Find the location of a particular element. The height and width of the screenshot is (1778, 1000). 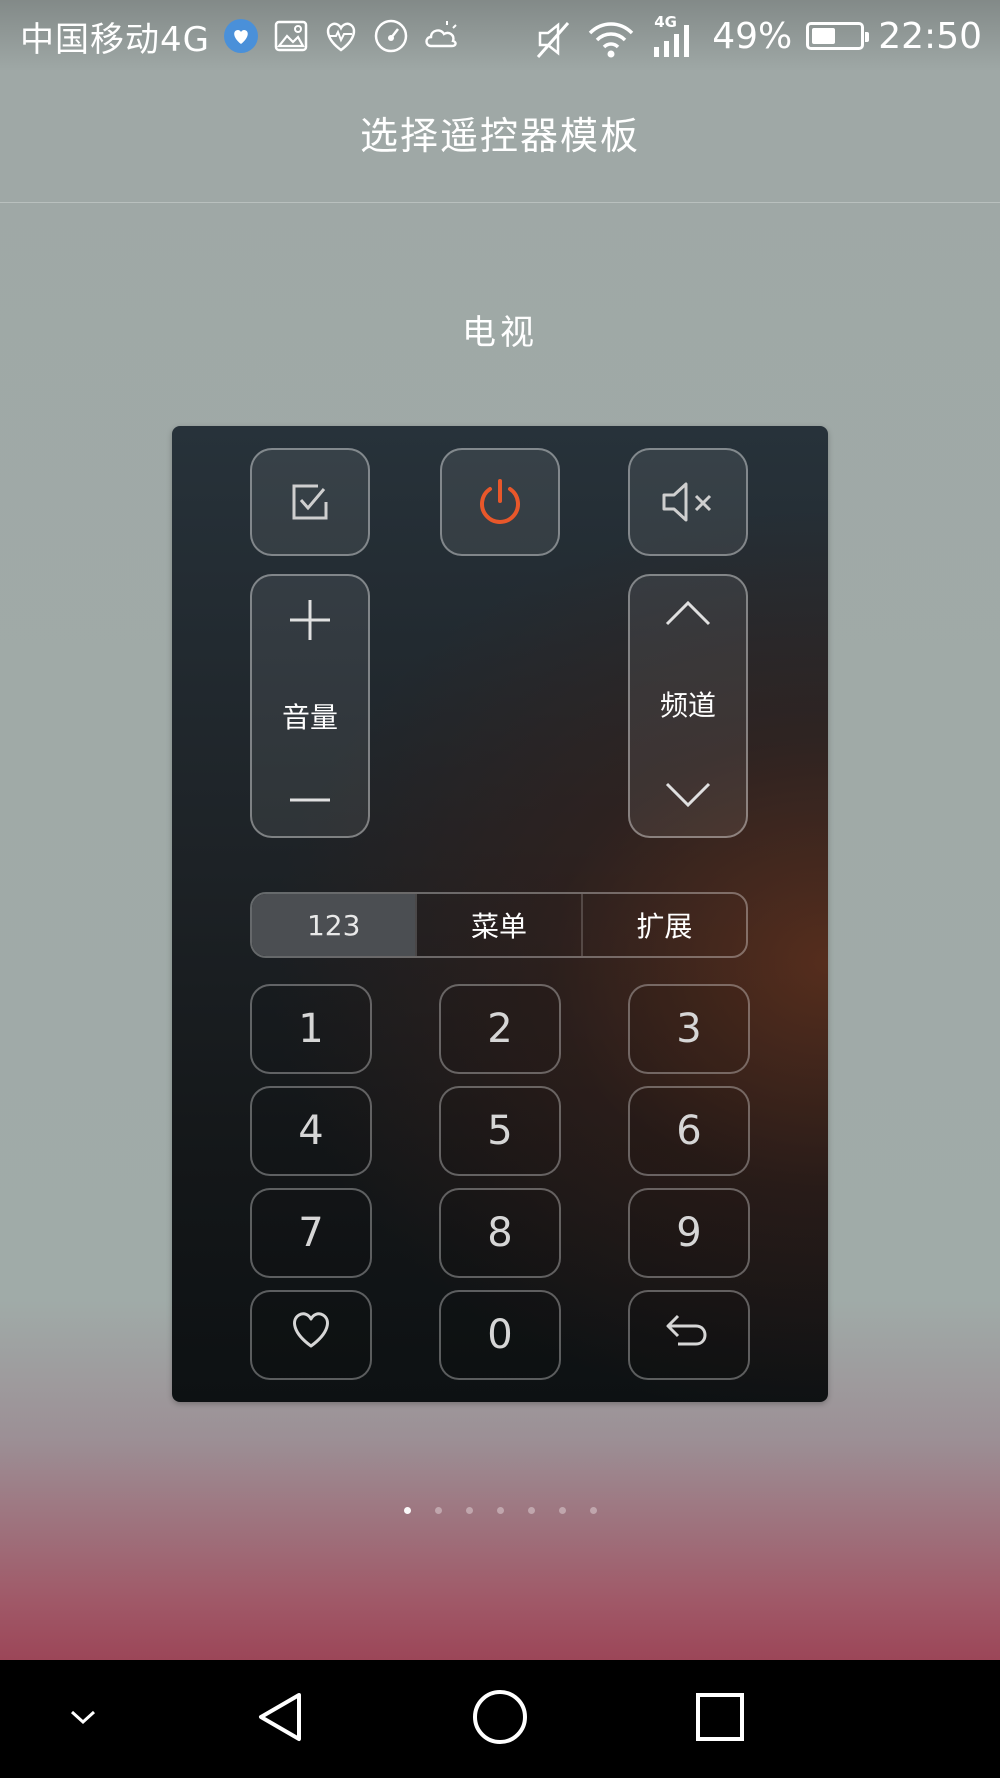

template-name: 电视 is located at coordinates (500, 333).